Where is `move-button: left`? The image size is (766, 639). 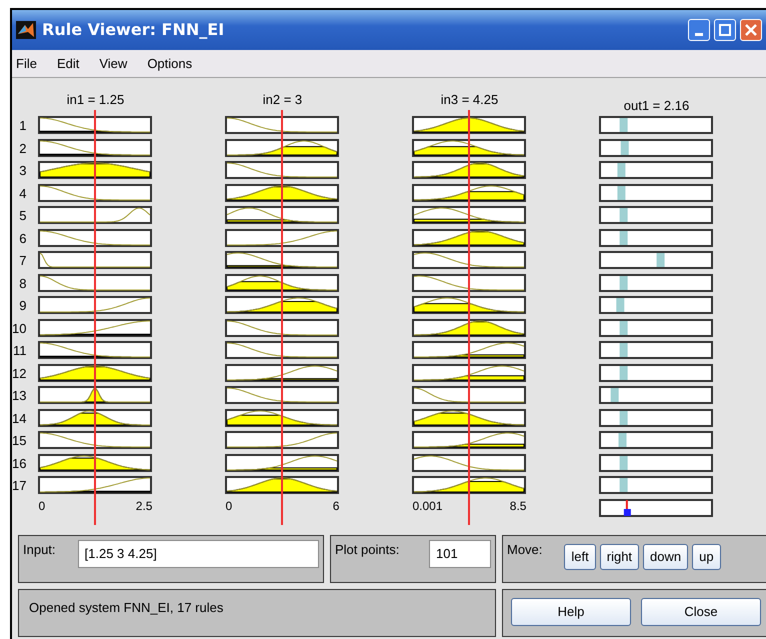 move-button: left is located at coordinates (580, 557).